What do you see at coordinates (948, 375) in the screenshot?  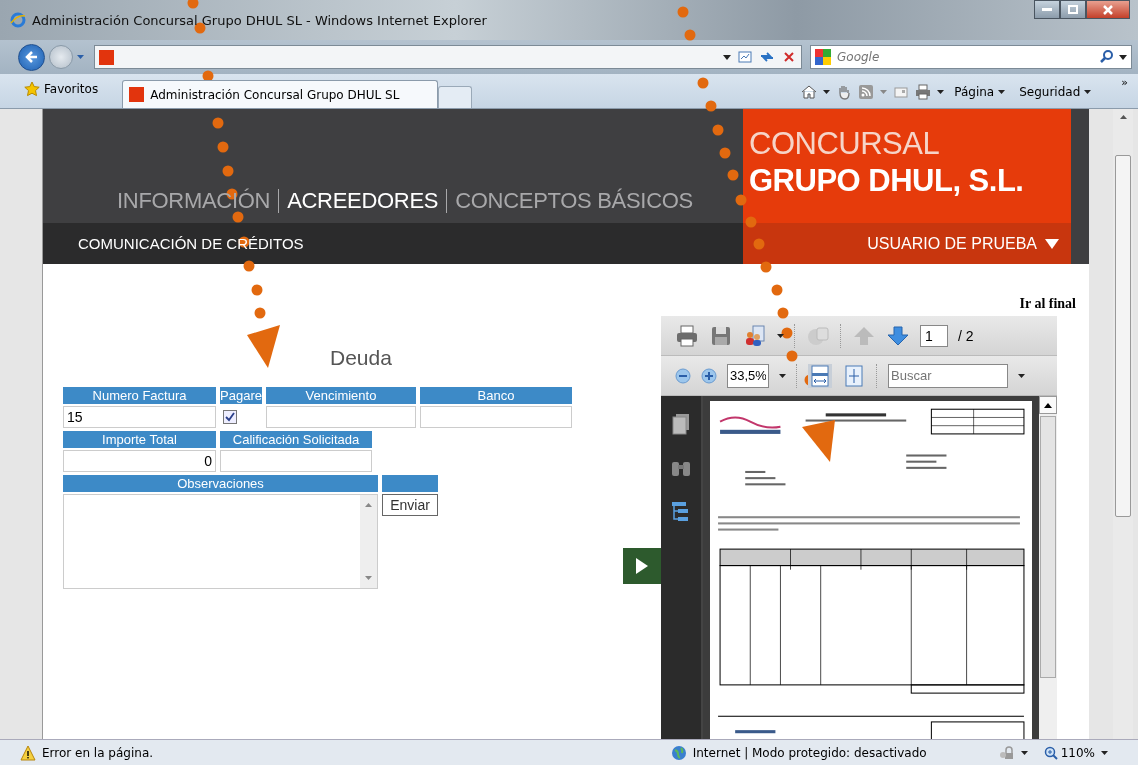 I see `search-field: Buscar` at bounding box center [948, 375].